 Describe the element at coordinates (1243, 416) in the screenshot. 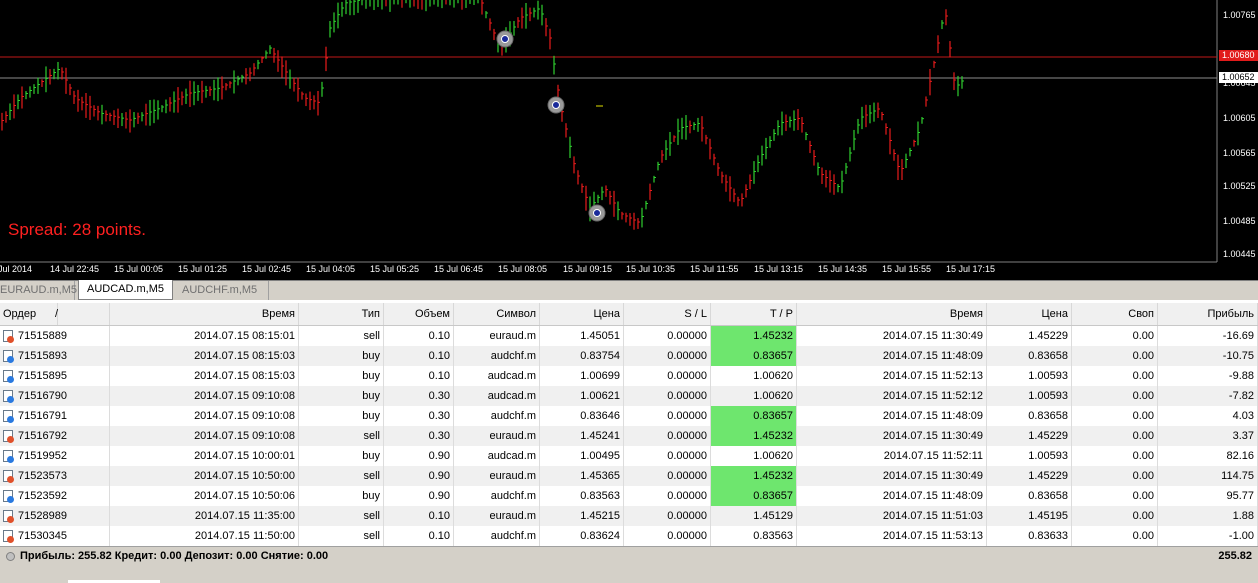

I see `profit-value: 4.03` at that location.